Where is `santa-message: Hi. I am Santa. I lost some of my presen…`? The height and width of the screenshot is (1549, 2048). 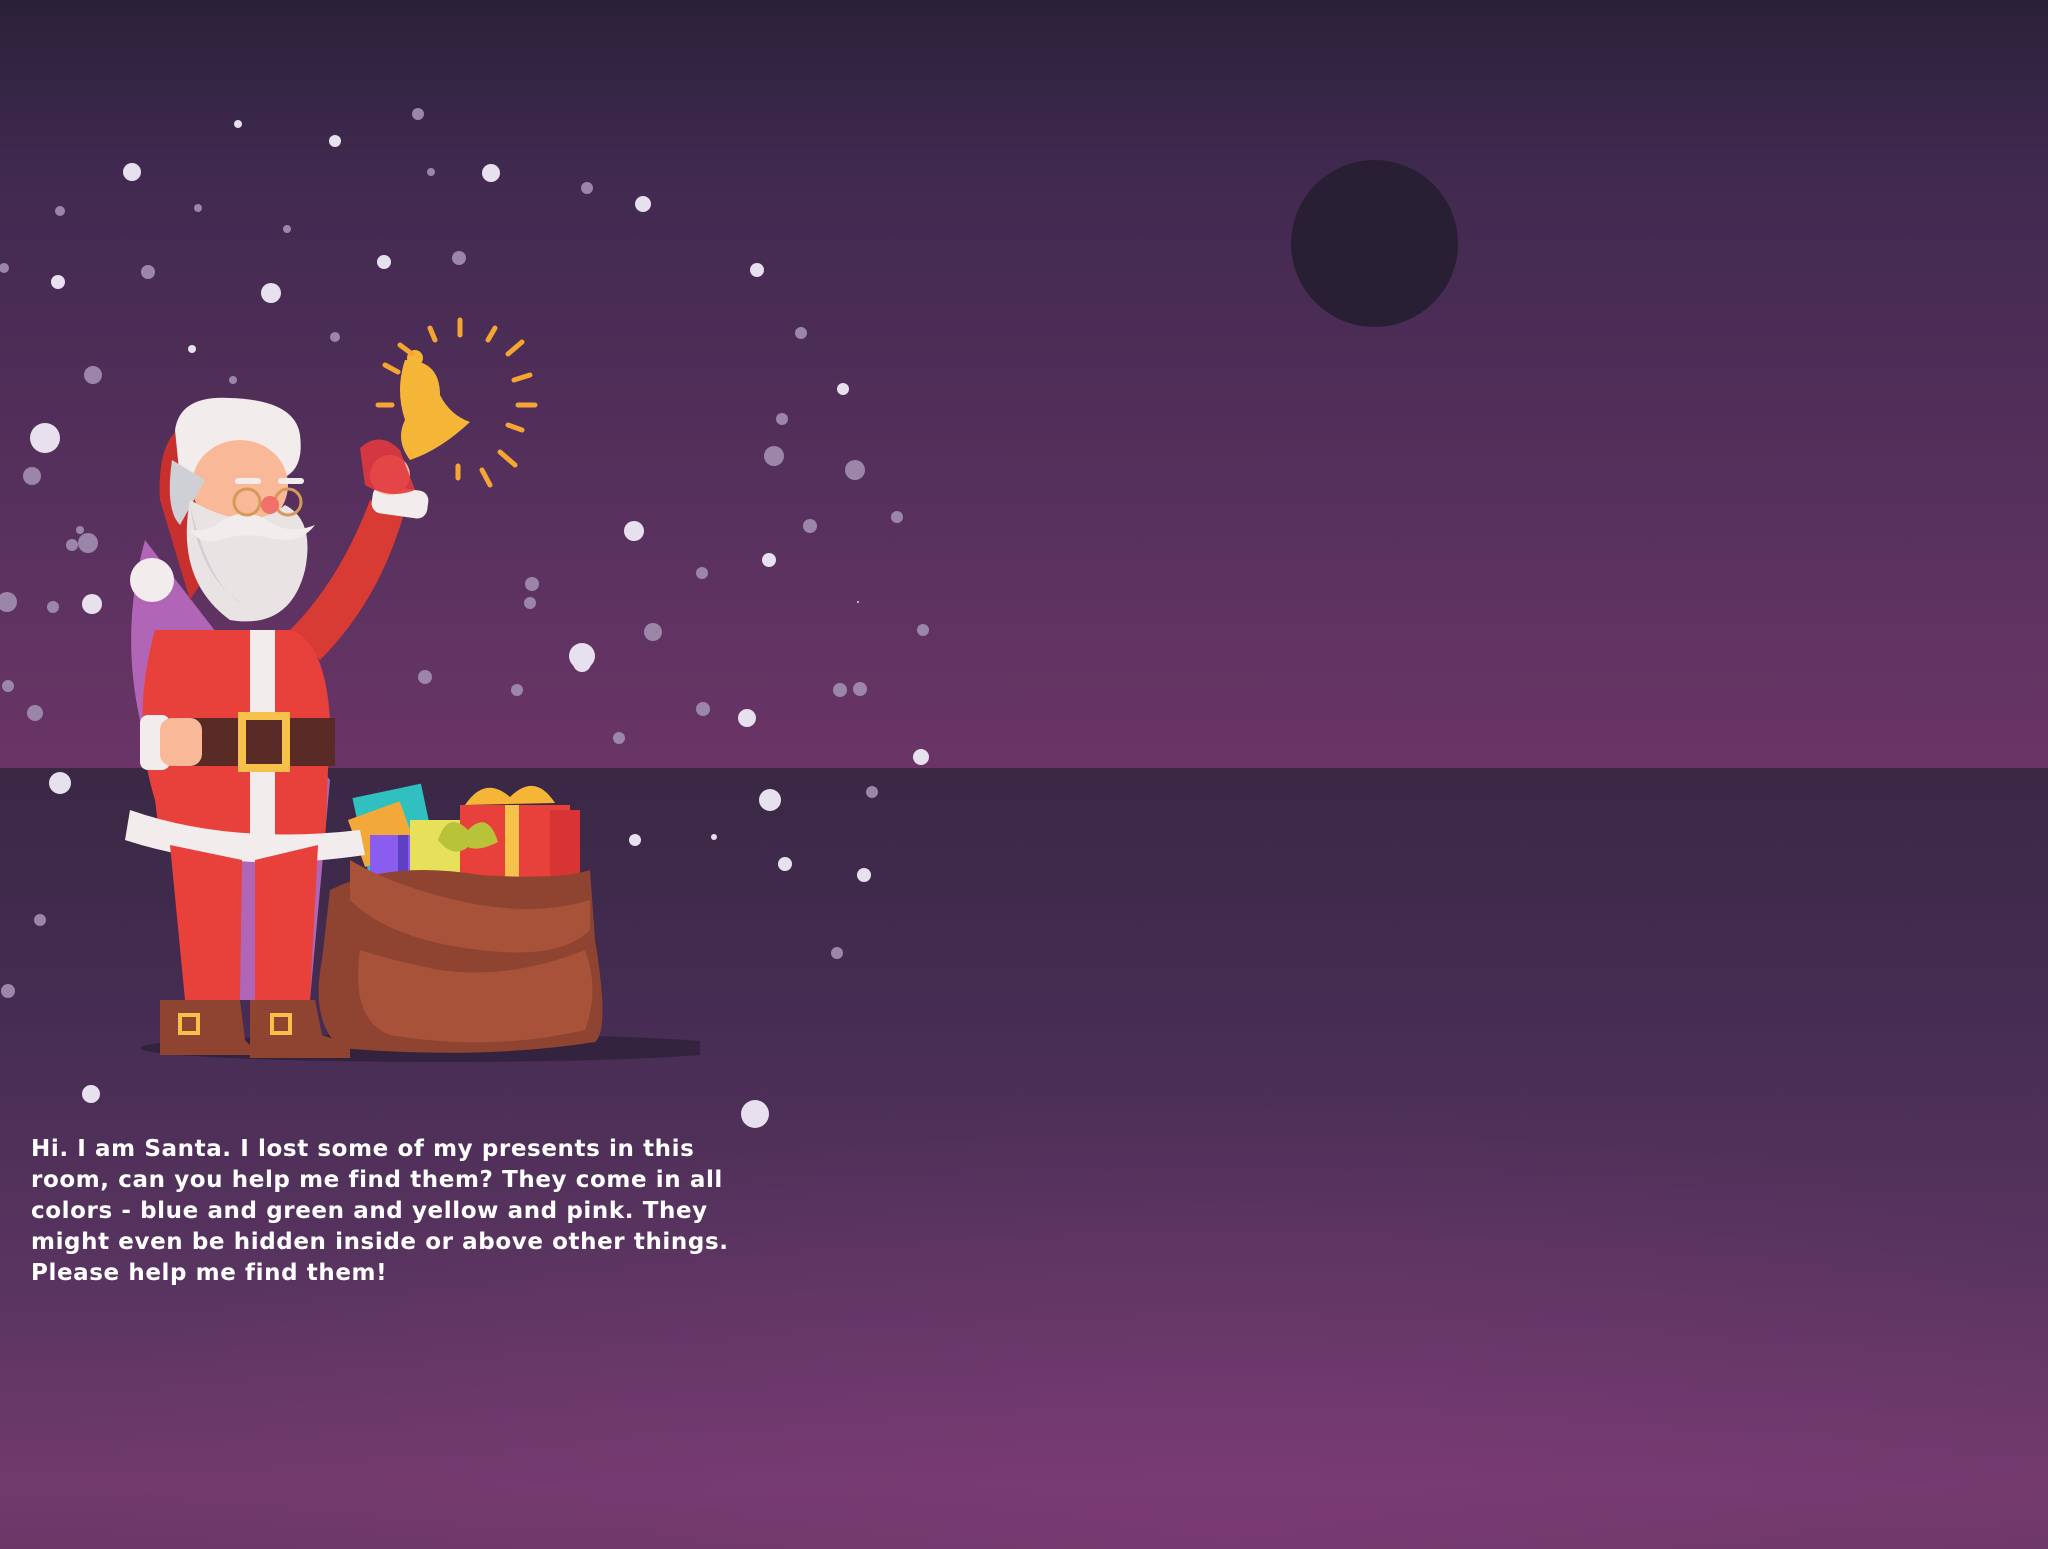
santa-message: Hi. I am Santa. I lost some of my presen… is located at coordinates (380, 1211).